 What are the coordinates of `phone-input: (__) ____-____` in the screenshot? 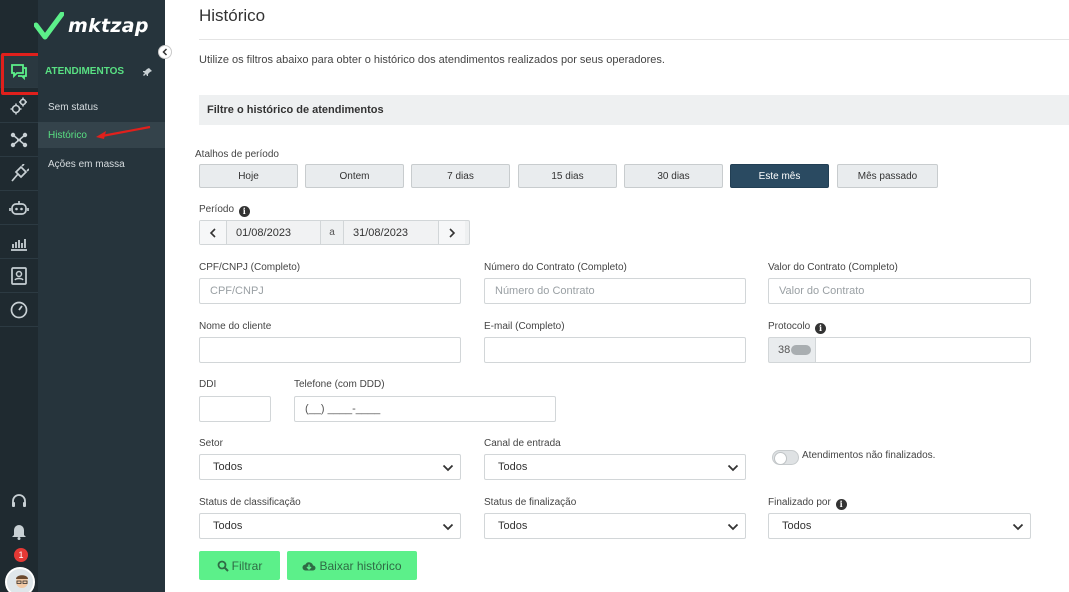 It's located at (425, 409).